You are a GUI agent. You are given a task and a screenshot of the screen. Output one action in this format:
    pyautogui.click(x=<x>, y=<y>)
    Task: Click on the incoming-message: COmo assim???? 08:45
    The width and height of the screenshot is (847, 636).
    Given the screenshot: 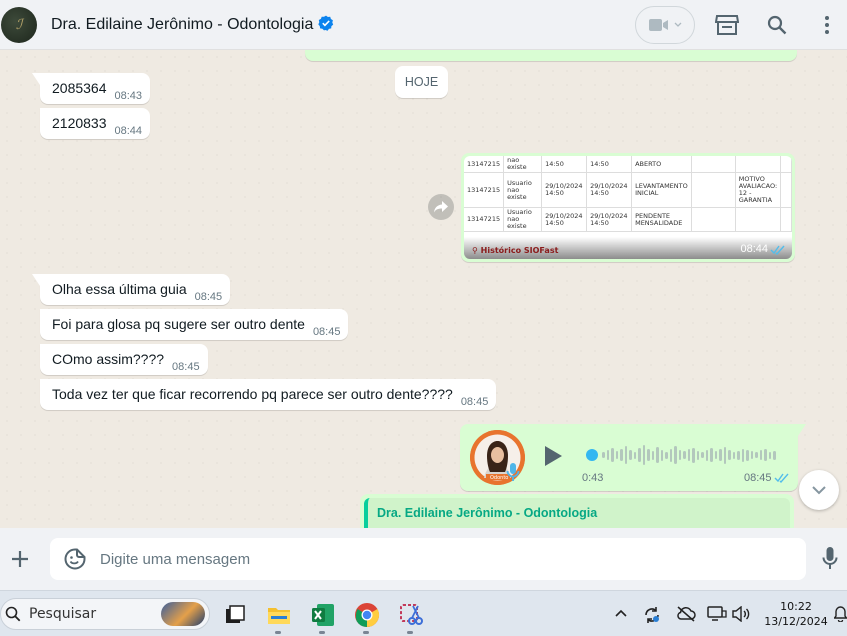 What is the action you would take?
    pyautogui.click(x=124, y=359)
    